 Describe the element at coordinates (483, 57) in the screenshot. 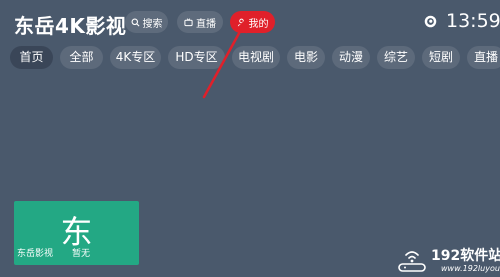

I see `tab-live: 直播` at that location.